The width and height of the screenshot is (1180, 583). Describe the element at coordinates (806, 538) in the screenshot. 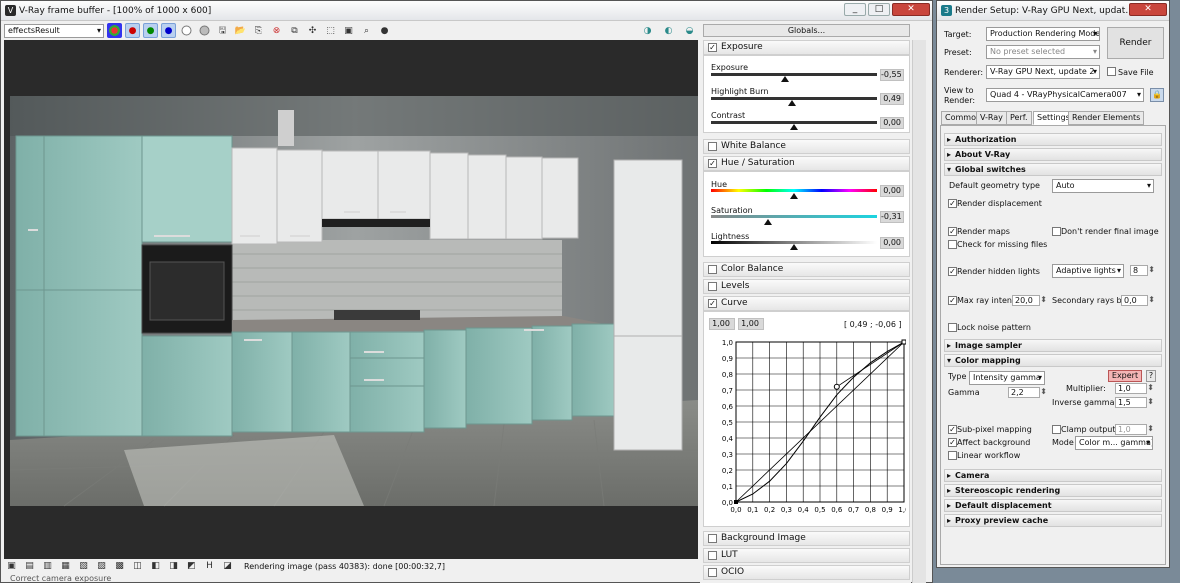

I see `background-image-header: Background Image` at that location.